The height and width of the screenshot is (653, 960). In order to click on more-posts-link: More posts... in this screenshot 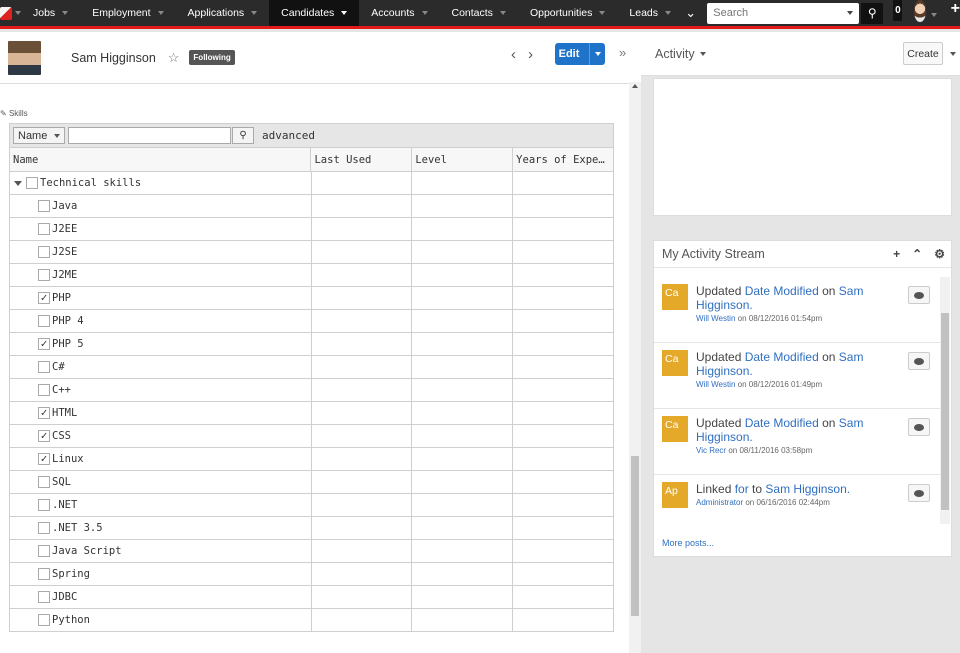, I will do `click(688, 543)`.